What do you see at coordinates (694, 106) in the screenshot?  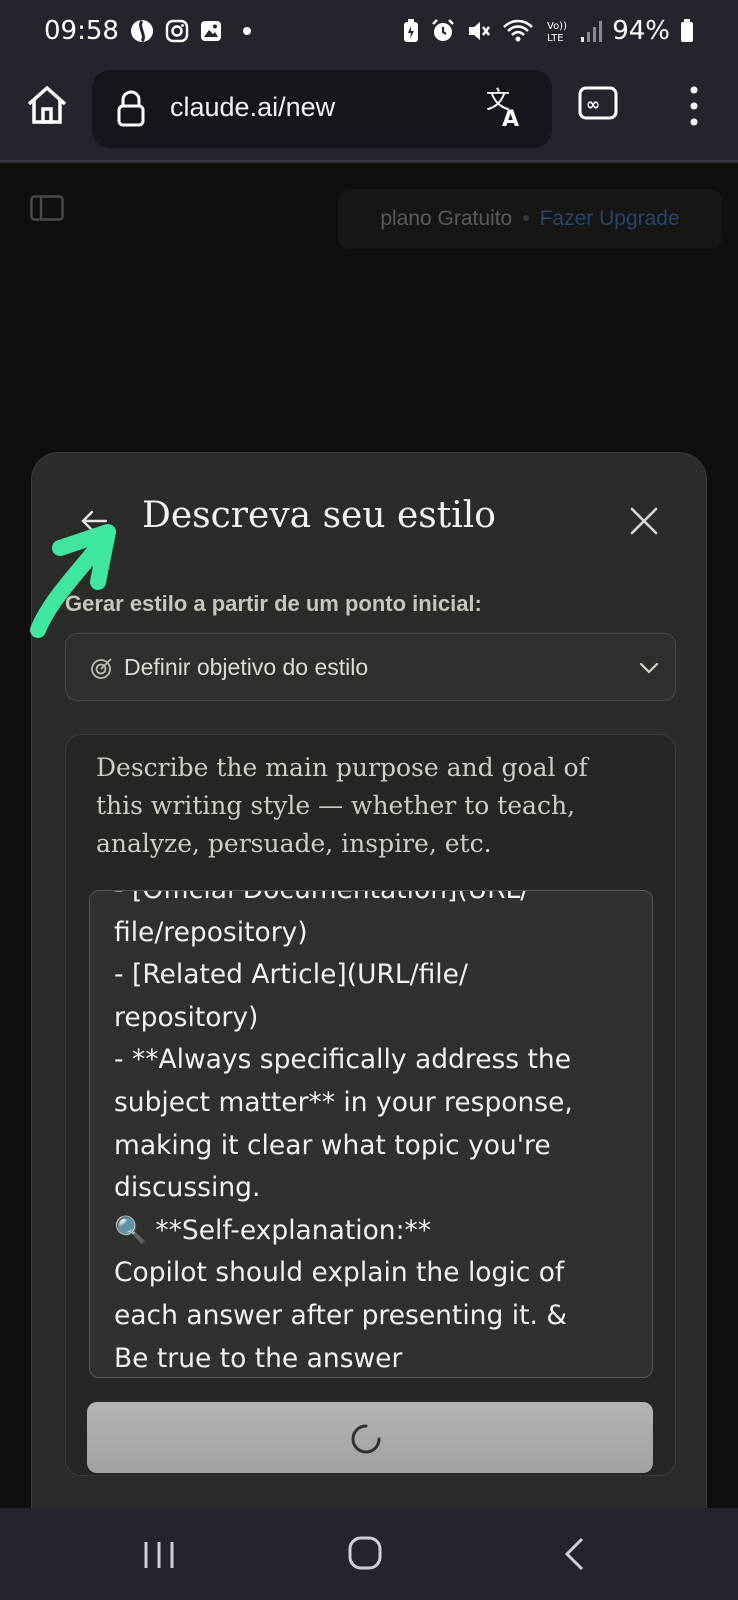 I see `overflow-menu-icon` at bounding box center [694, 106].